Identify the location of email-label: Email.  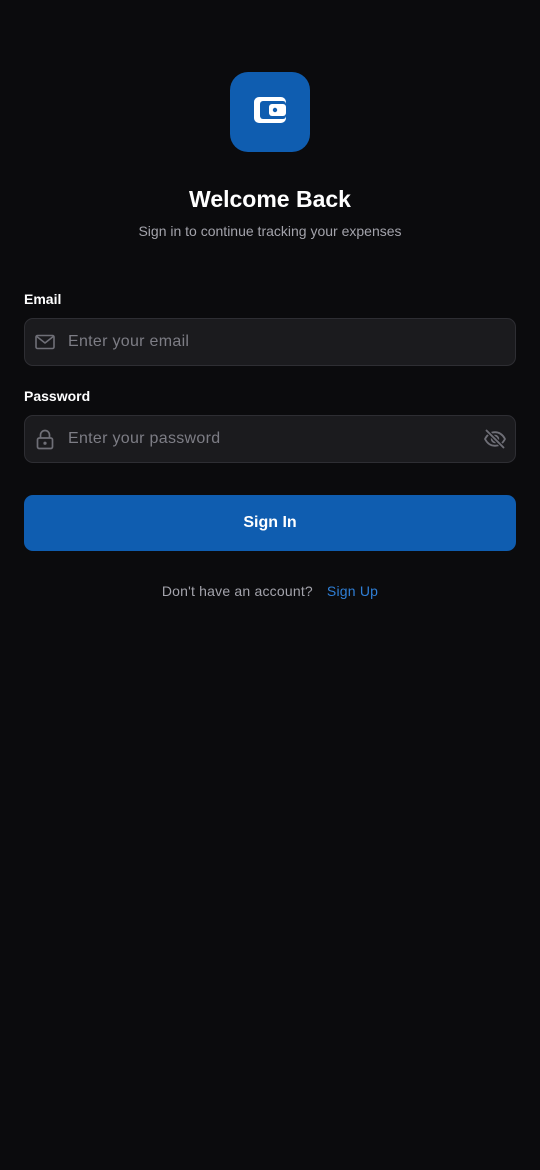
(43, 299).